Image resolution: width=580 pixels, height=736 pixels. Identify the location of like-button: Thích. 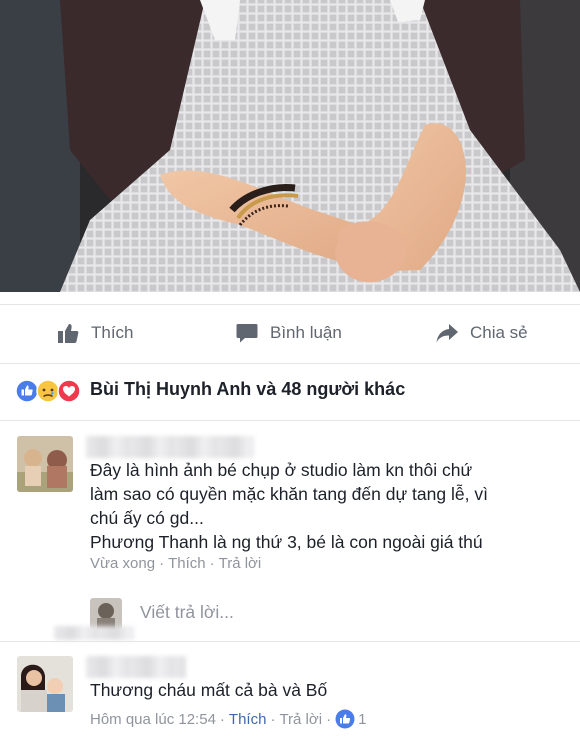
(95, 333).